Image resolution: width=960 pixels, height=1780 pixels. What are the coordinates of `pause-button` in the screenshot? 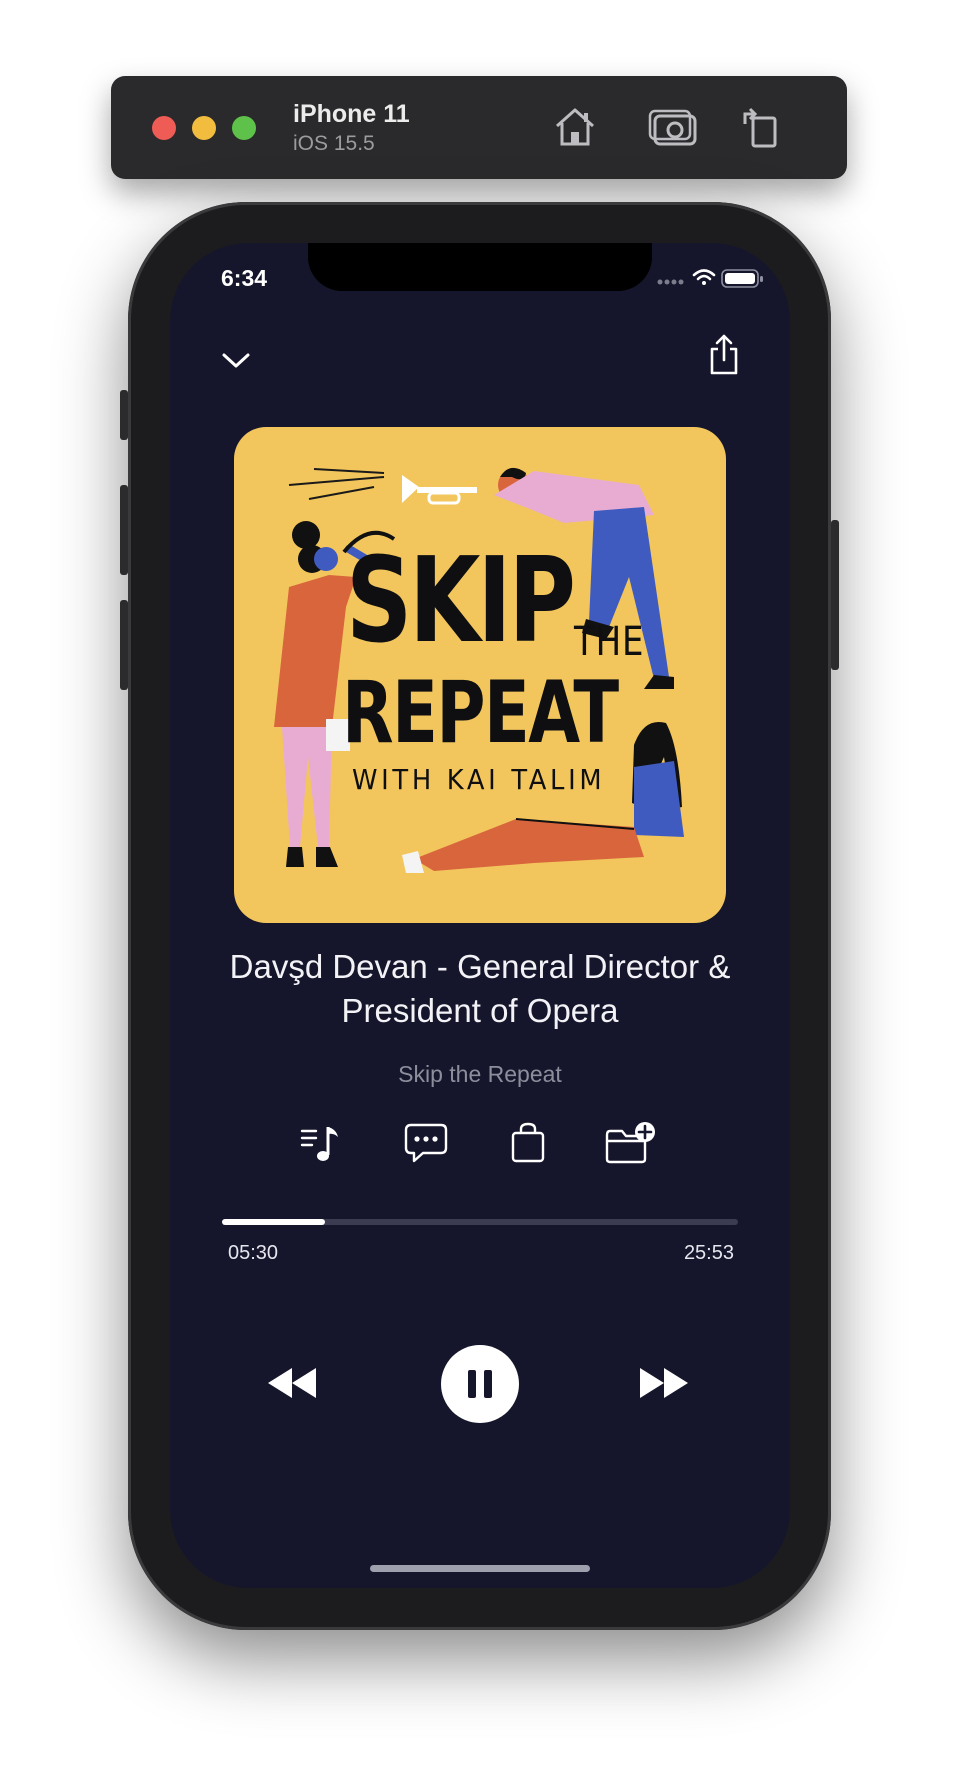 It's located at (480, 1384).